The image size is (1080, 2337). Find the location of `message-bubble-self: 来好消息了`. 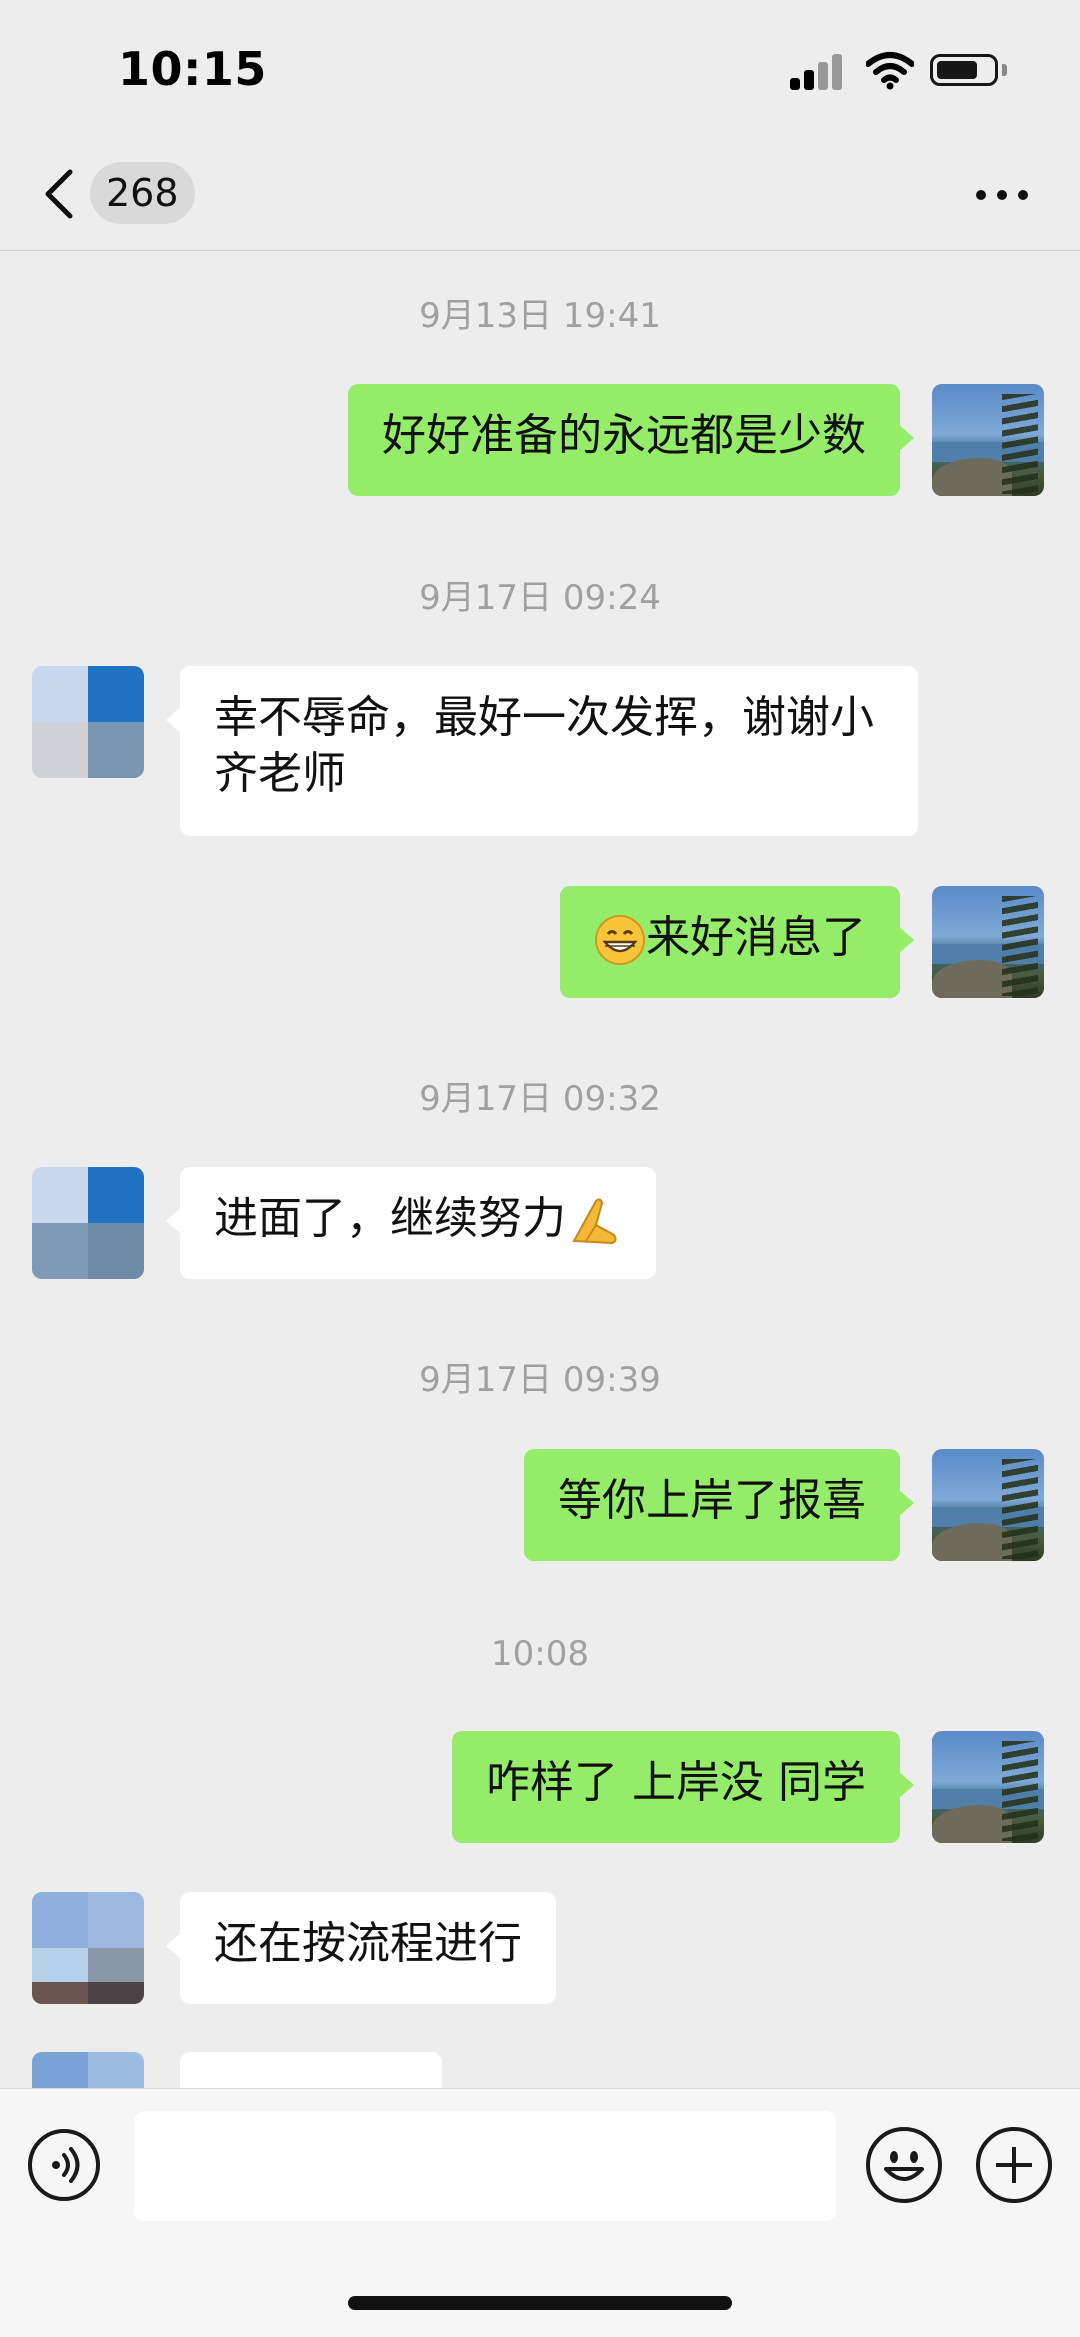

message-bubble-self: 来好消息了 is located at coordinates (737, 942).